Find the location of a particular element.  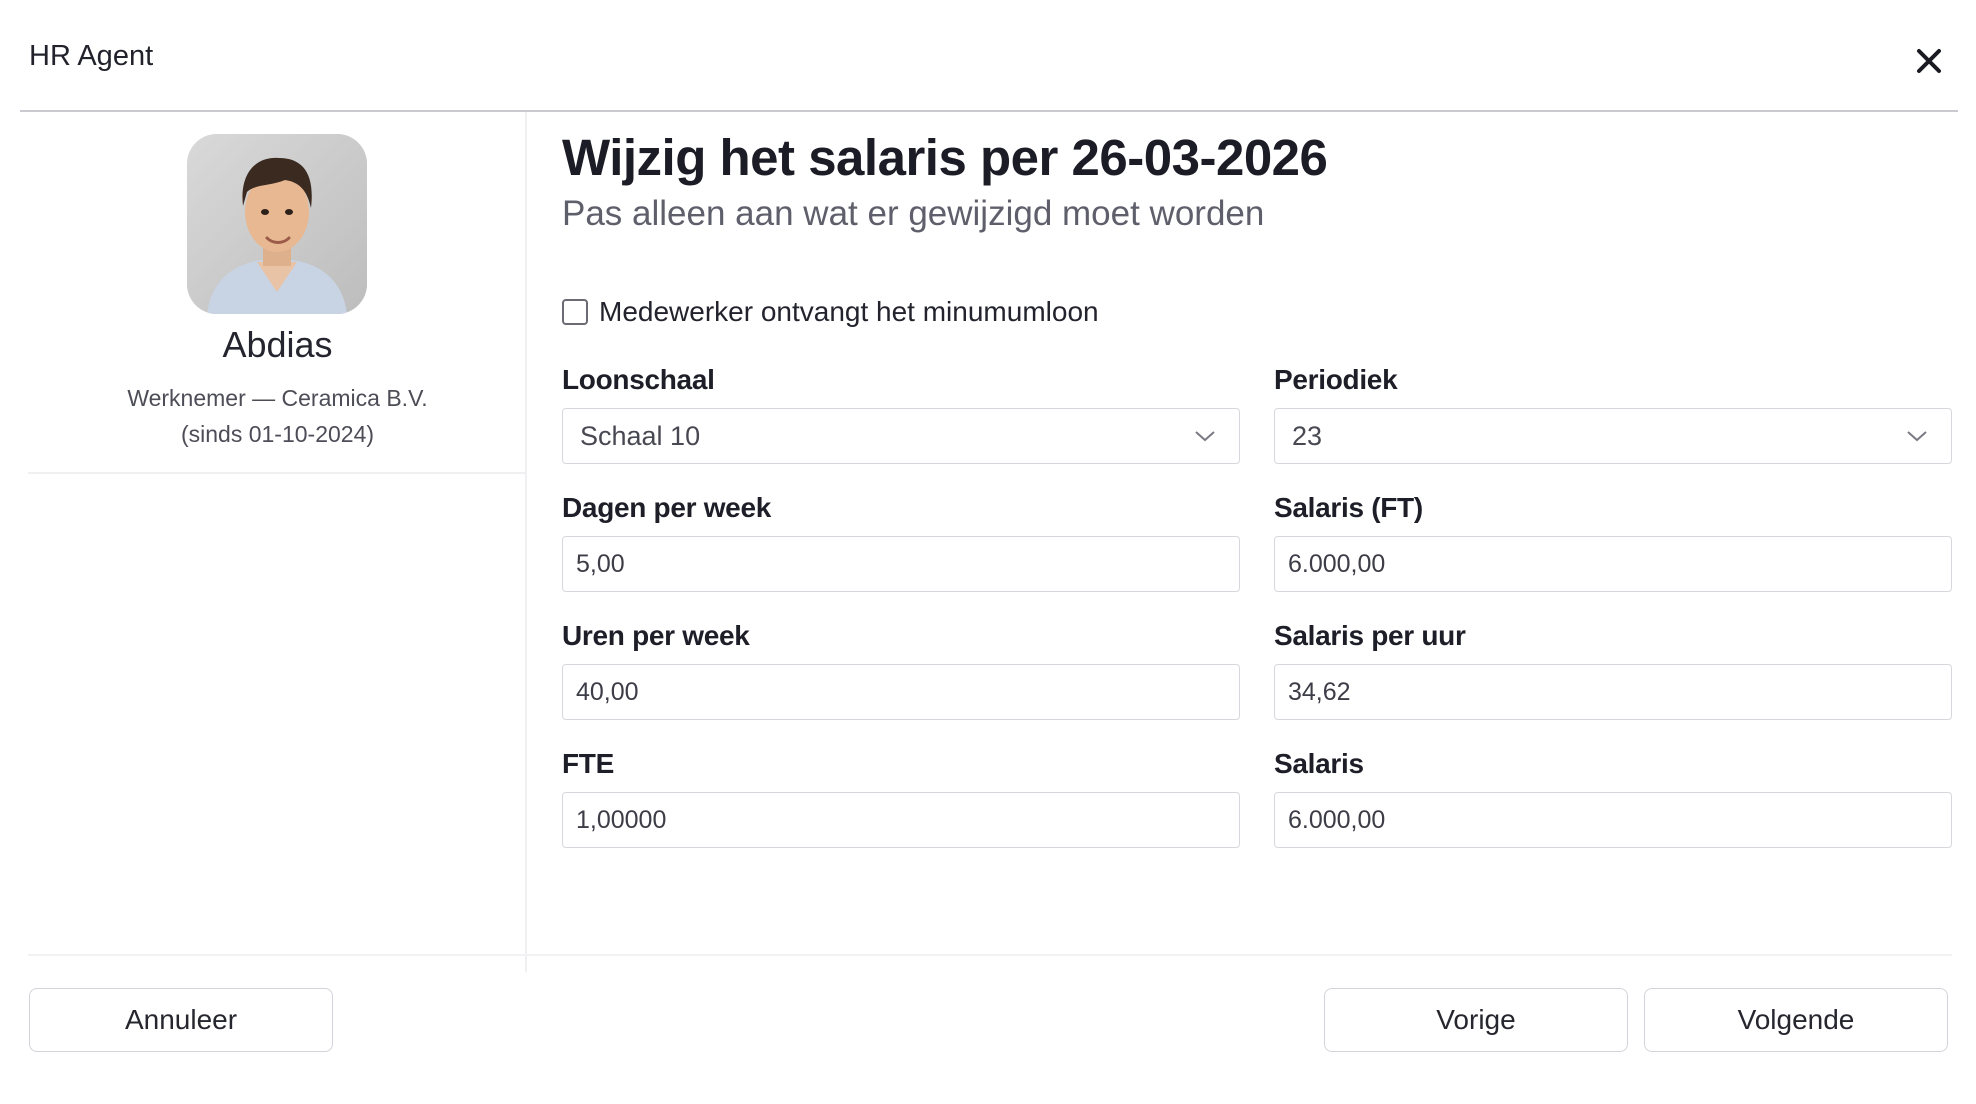

salaris-ft-input is located at coordinates (1613, 564).